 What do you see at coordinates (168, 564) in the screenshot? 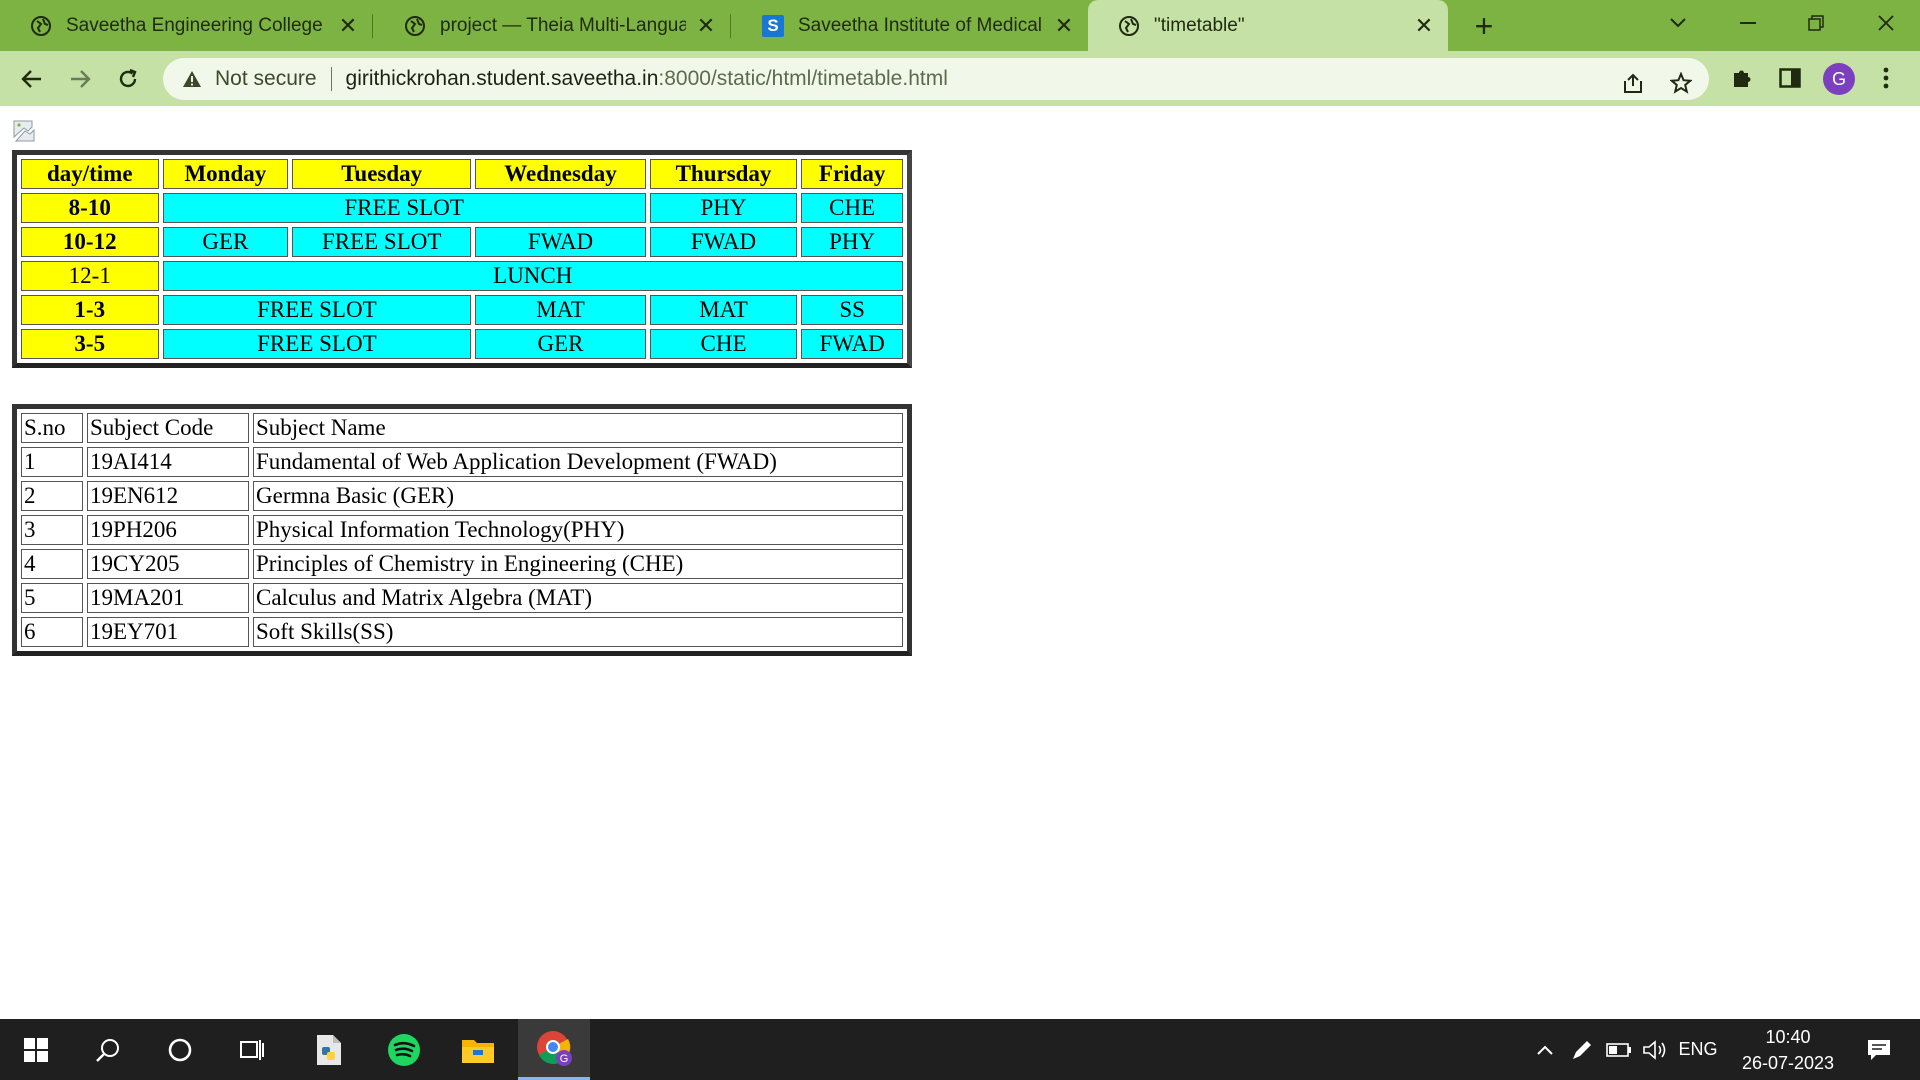
I see `subject-code-cell: 19CY205` at bounding box center [168, 564].